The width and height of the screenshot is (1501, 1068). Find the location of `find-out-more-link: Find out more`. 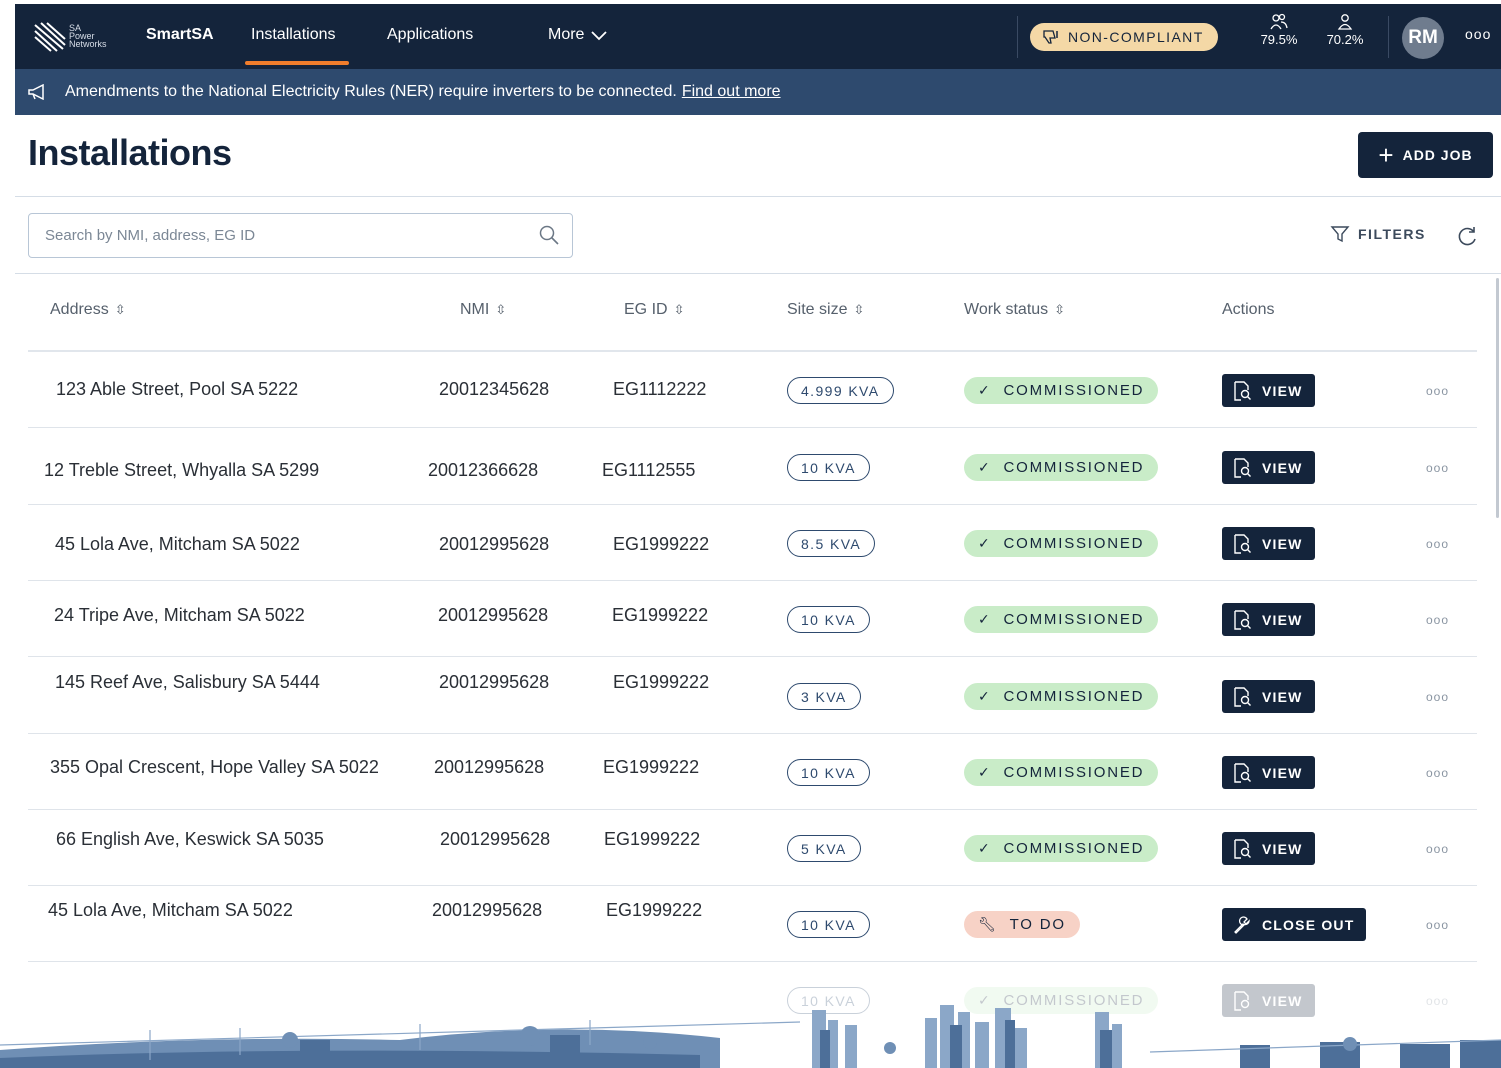

find-out-more-link: Find out more is located at coordinates (731, 92).